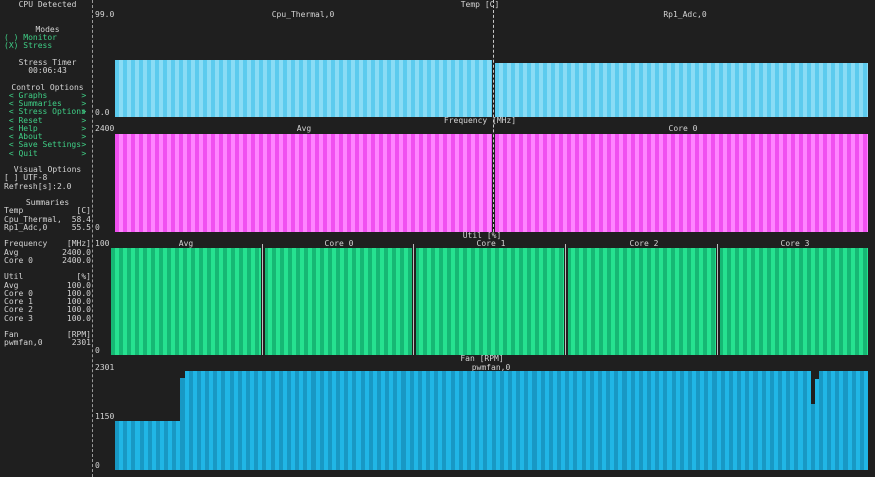 The height and width of the screenshot is (477, 875). I want to click on sidebar-divider, so click(92, 238).